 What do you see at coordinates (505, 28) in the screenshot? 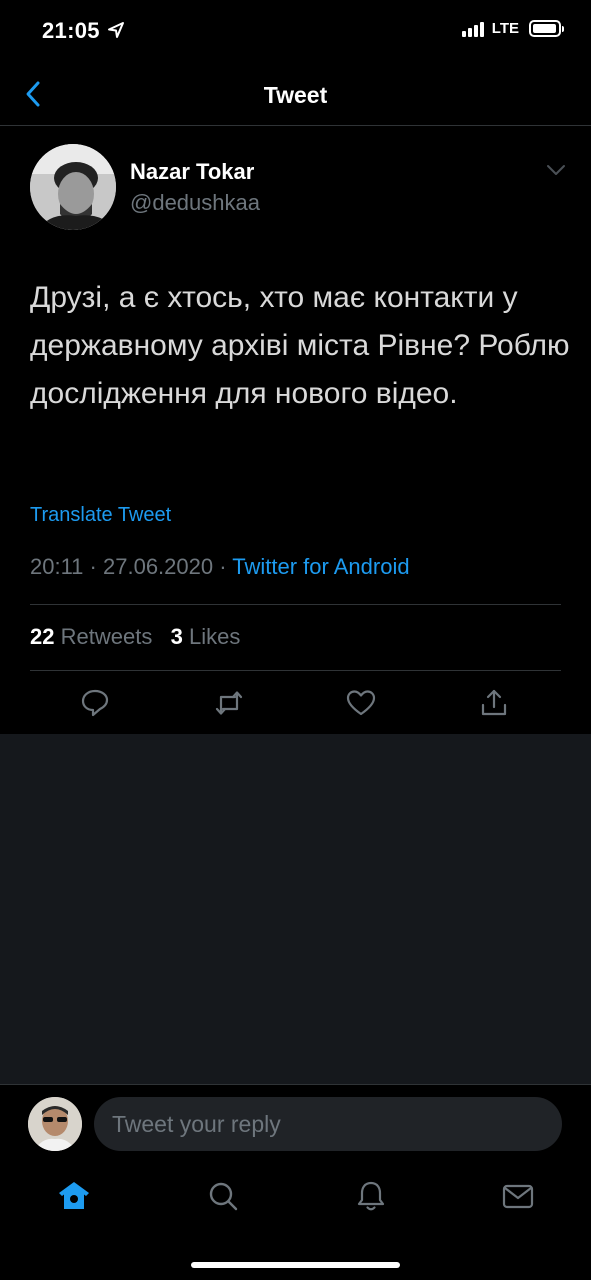
I see `network-type: LTE` at bounding box center [505, 28].